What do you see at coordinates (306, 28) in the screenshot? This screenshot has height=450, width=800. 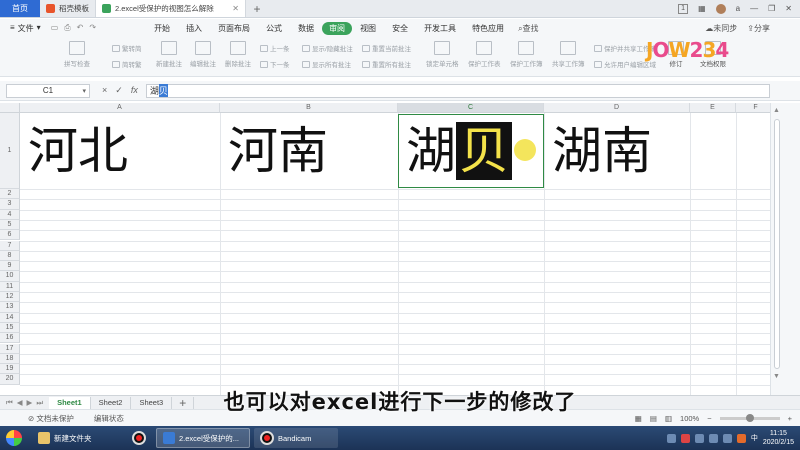 I see `tab-data: 数据` at bounding box center [306, 28].